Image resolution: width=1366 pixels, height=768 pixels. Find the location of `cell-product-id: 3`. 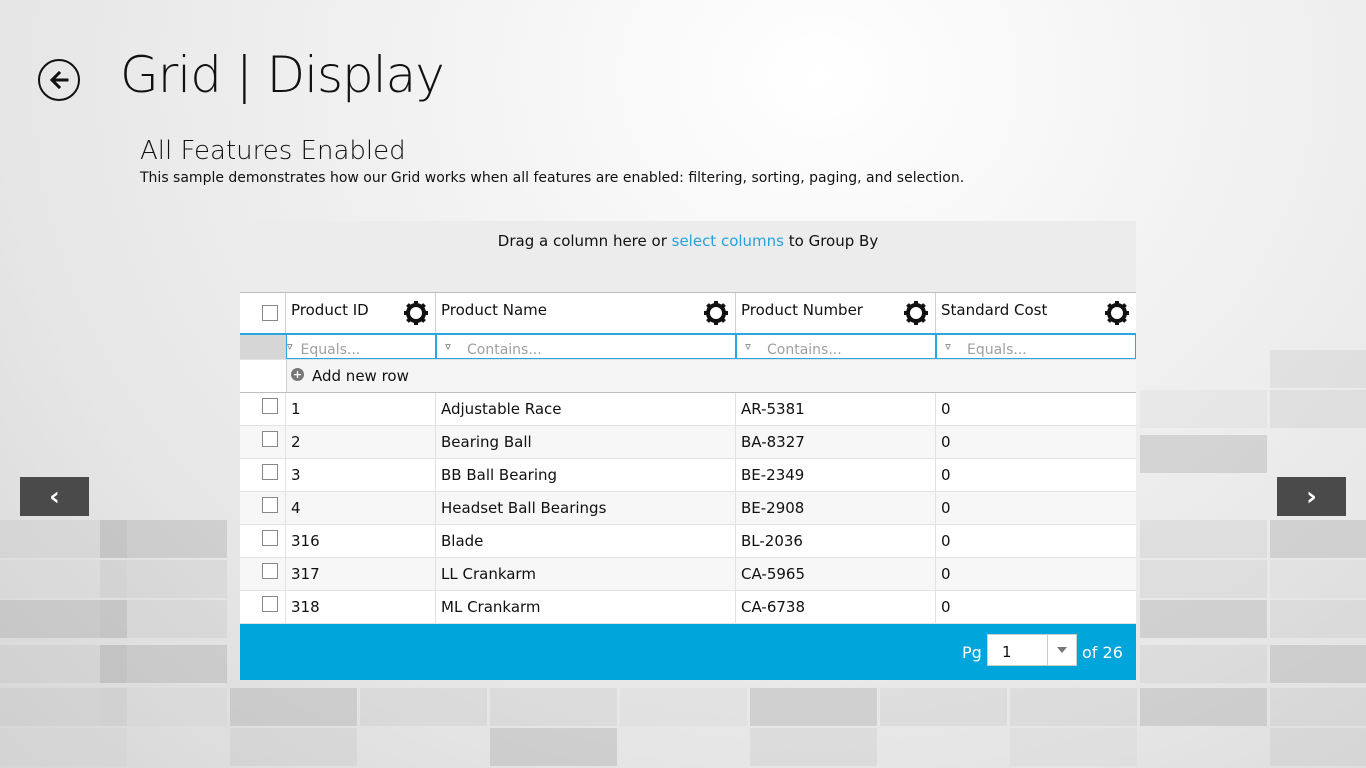

cell-product-id: 3 is located at coordinates (361, 475).